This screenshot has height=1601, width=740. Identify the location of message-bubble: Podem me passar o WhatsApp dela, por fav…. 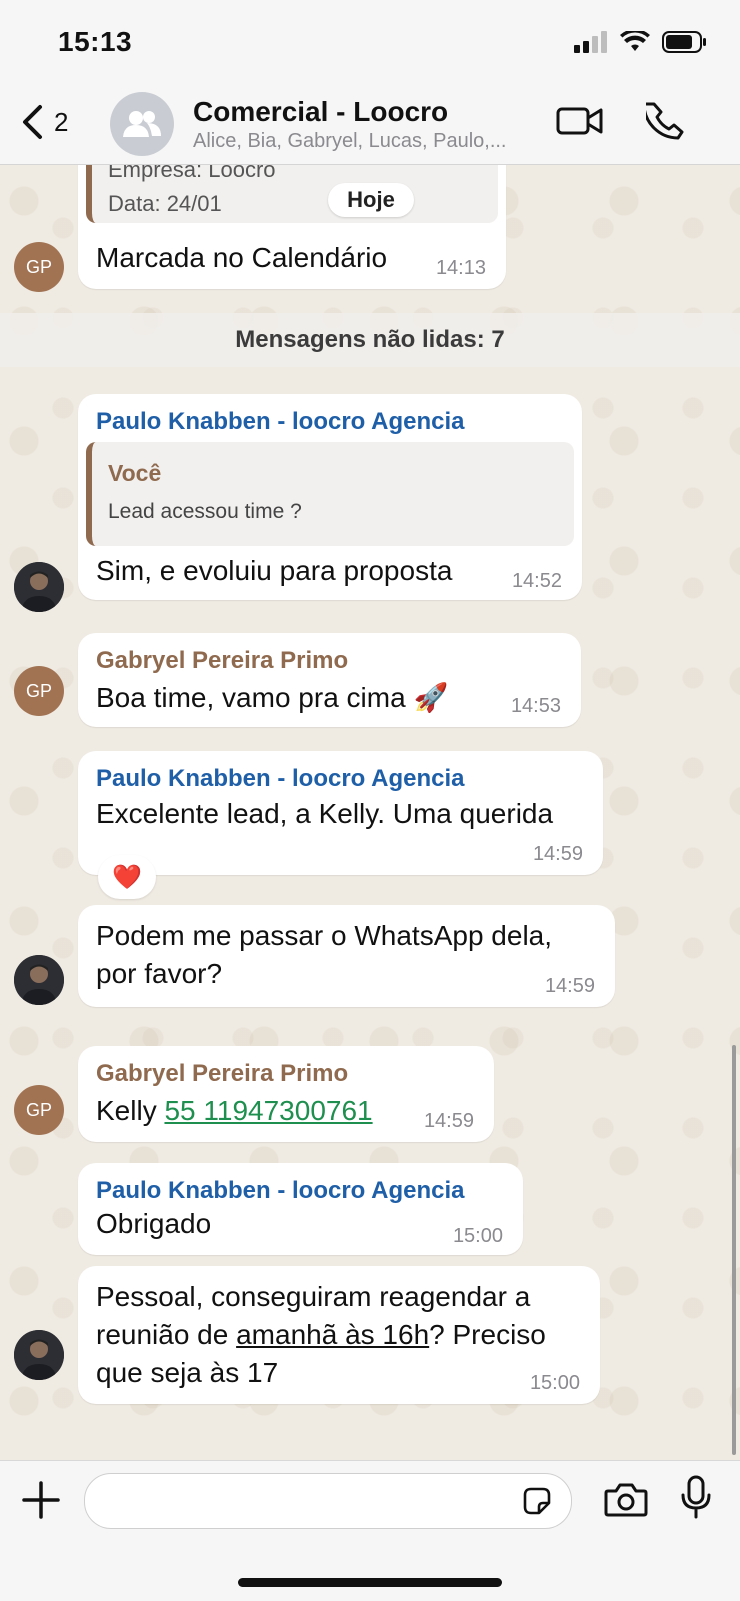
(346, 956).